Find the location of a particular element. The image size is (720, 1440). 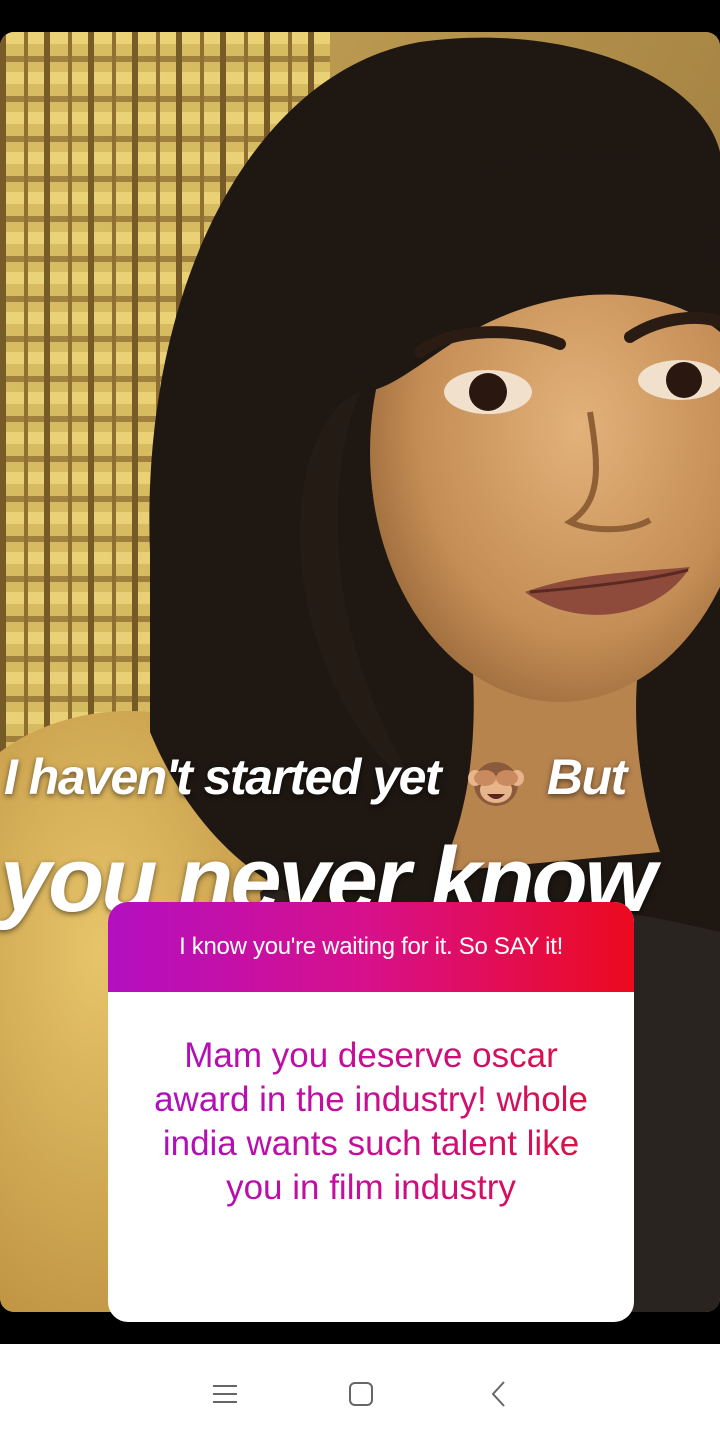

see-no-evil-monkey-icon is located at coordinates (495, 783).